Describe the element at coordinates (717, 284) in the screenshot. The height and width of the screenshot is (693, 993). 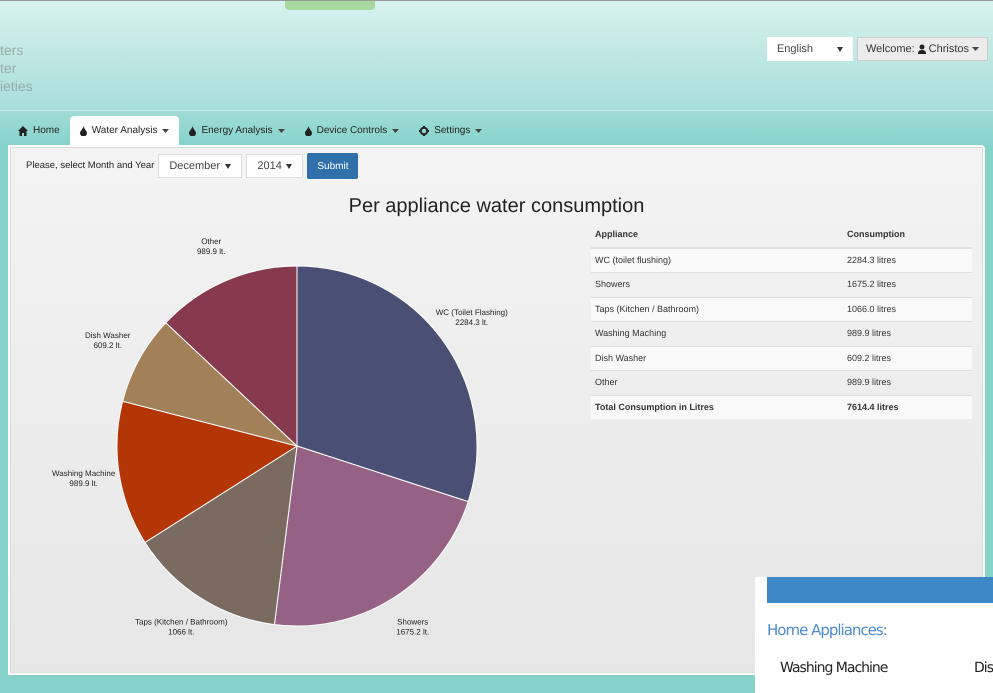
I see `table-cell: Showers` at that location.